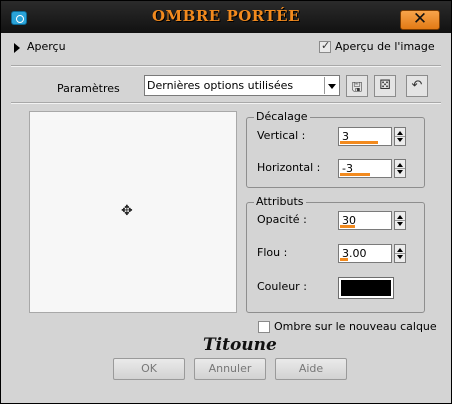 The height and width of the screenshot is (404, 452). What do you see at coordinates (365, 253) in the screenshot?
I see `blur-input: 3.00` at bounding box center [365, 253].